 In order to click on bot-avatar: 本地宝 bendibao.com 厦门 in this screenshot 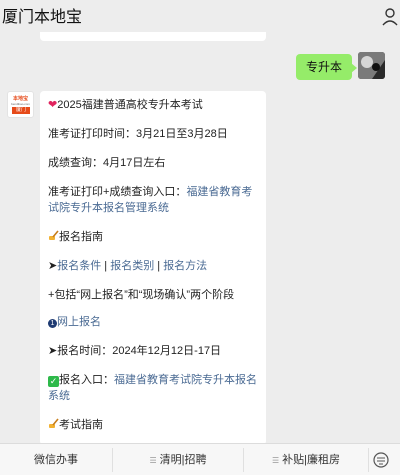, I will do `click(20, 104)`.